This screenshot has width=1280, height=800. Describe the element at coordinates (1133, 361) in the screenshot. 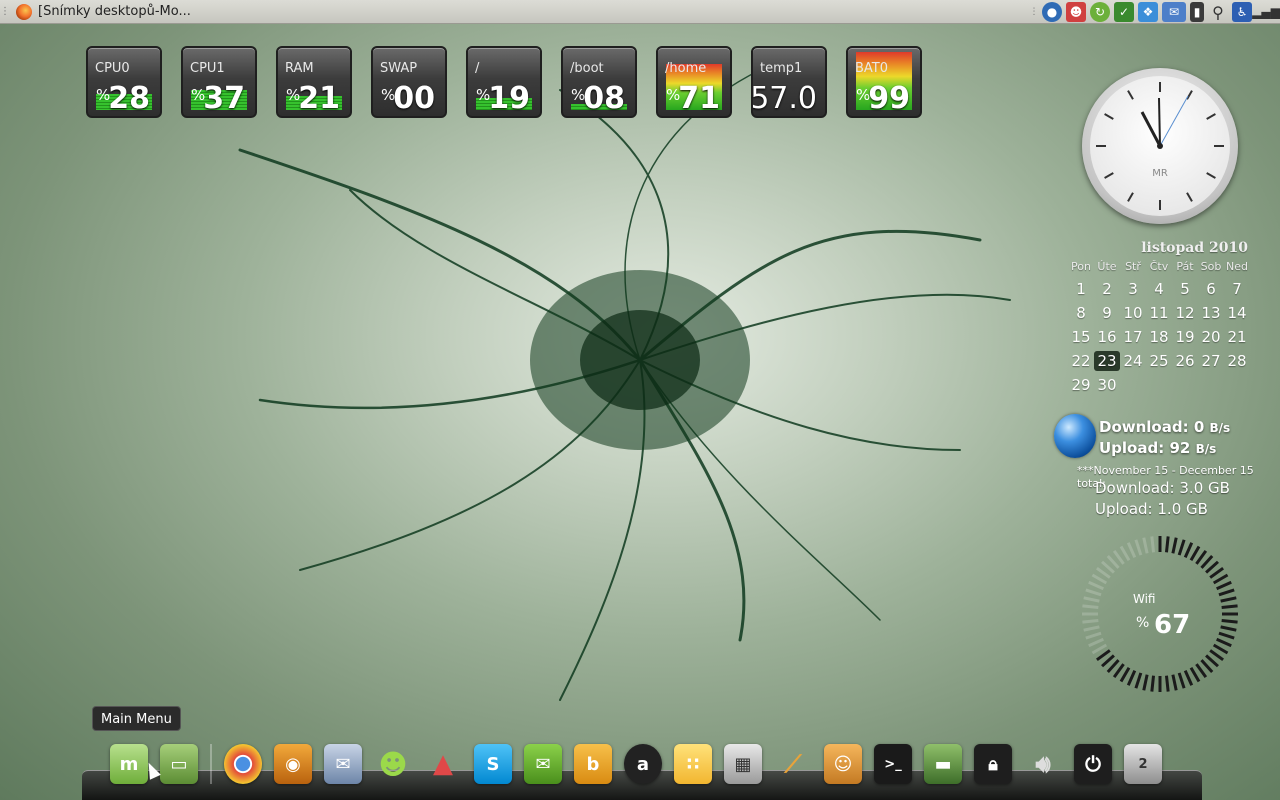

I see `calendar-day: 24` at that location.